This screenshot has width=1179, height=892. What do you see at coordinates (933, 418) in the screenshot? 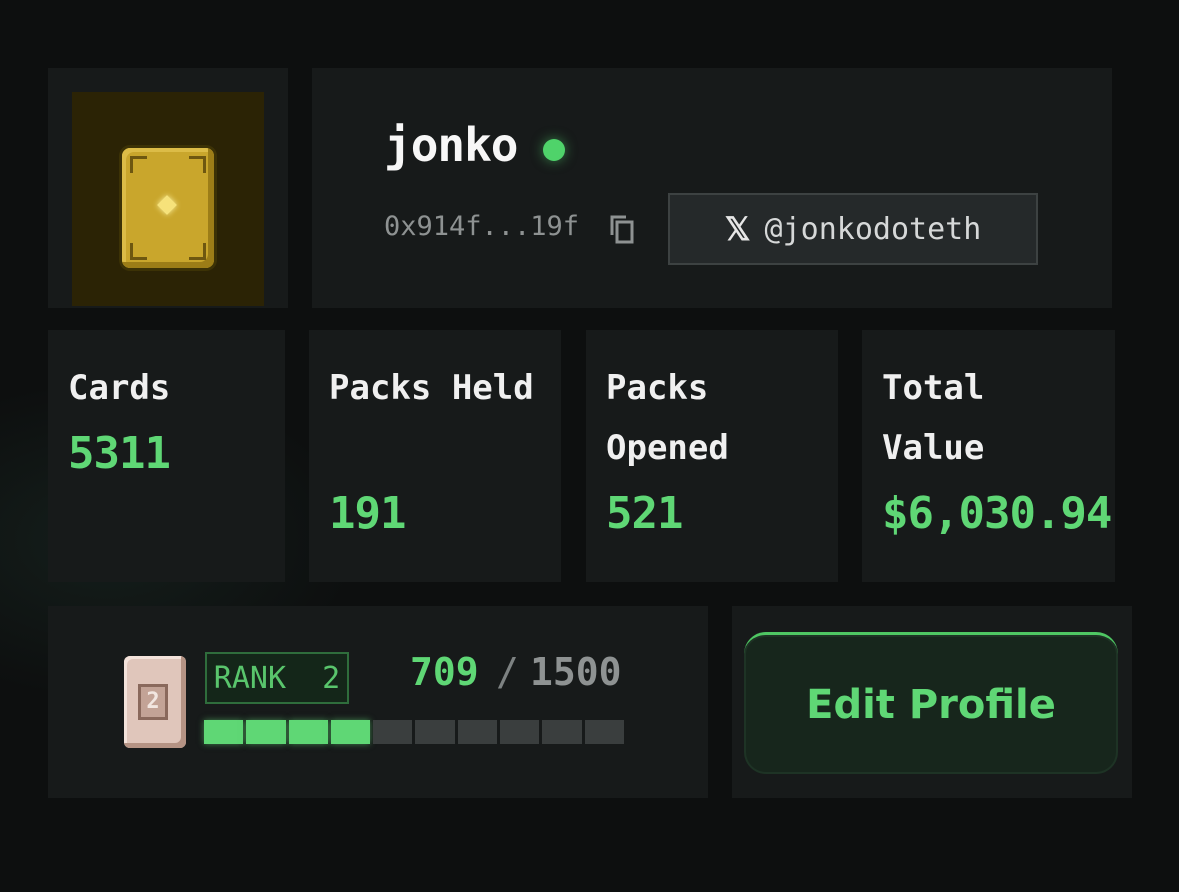
I see `stat-label: Total Value` at bounding box center [933, 418].